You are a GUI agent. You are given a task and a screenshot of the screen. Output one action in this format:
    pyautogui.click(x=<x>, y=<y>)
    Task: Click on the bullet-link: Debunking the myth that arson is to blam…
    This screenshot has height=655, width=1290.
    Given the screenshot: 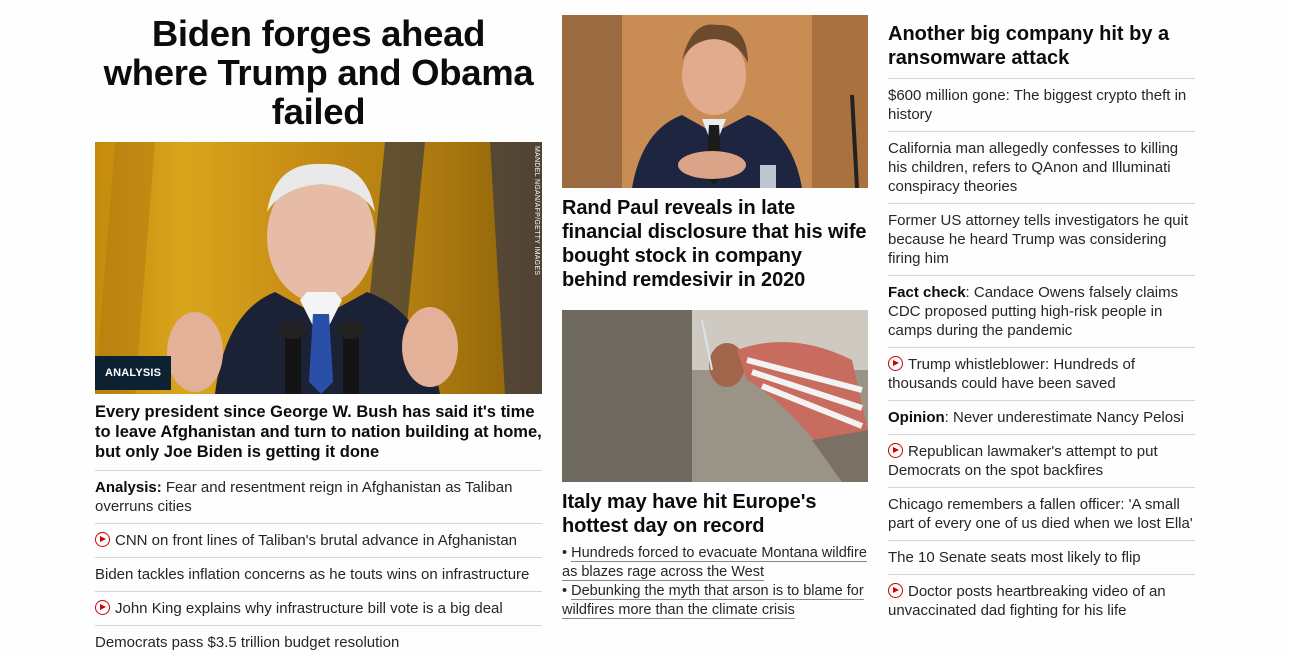 What is the action you would take?
    pyautogui.click(x=713, y=601)
    